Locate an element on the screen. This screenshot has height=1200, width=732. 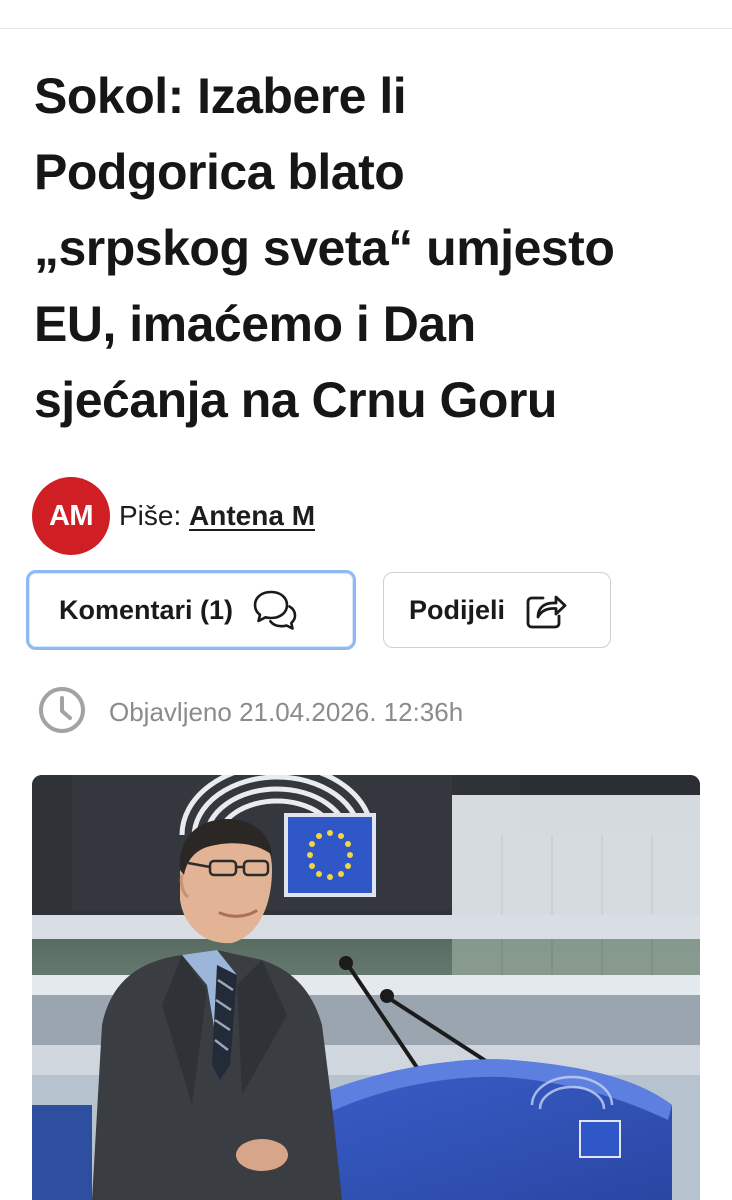
headline-line: sjećanja na Crnu Goru is located at coordinates (295, 400).